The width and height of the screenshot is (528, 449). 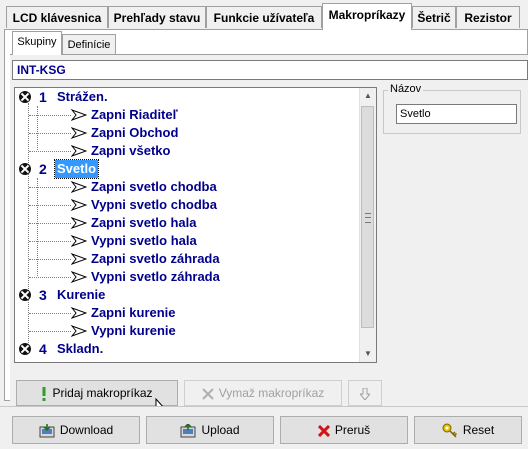 I want to click on tree-scrollbar: ▲ ▼, so click(x=367, y=225).